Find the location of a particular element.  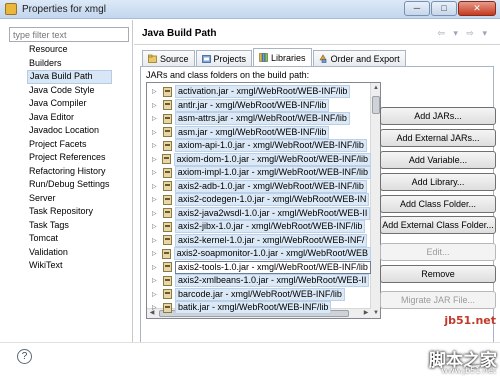

sidebar-item-task-tags: Task Tags is located at coordinates (69, 226).